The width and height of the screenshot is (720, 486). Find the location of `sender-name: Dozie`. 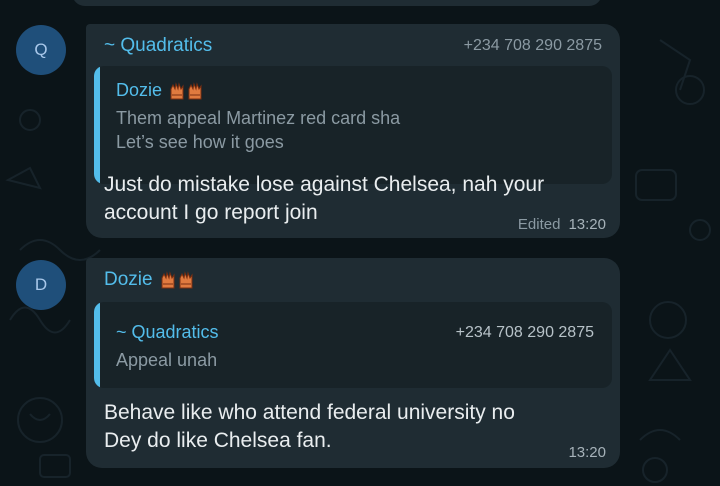

sender-name: Dozie is located at coordinates (128, 280).